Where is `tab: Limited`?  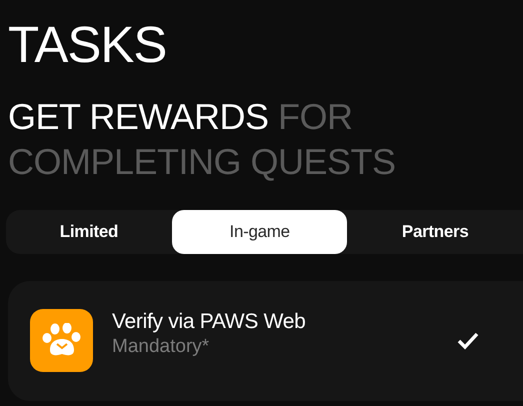 tab: Limited is located at coordinates (89, 232).